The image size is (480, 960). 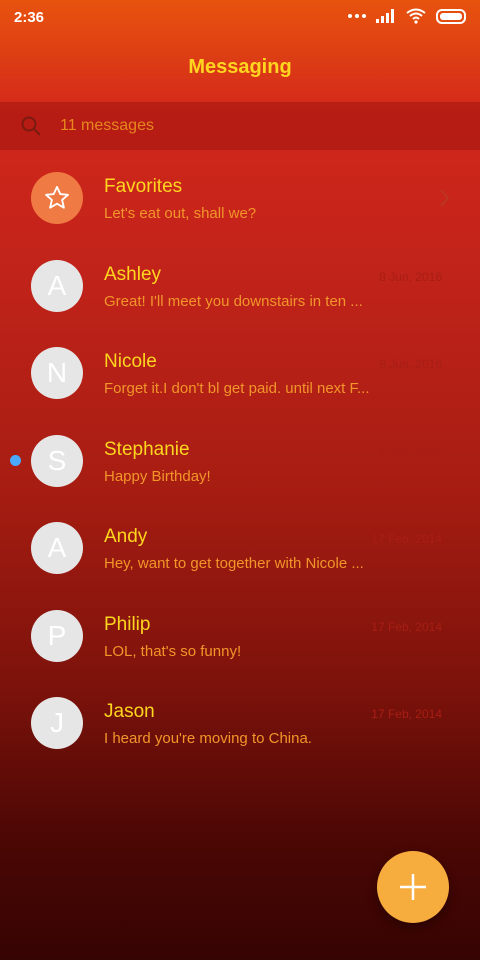 What do you see at coordinates (240, 126) in the screenshot?
I see `search-bar: 11 messages` at bounding box center [240, 126].